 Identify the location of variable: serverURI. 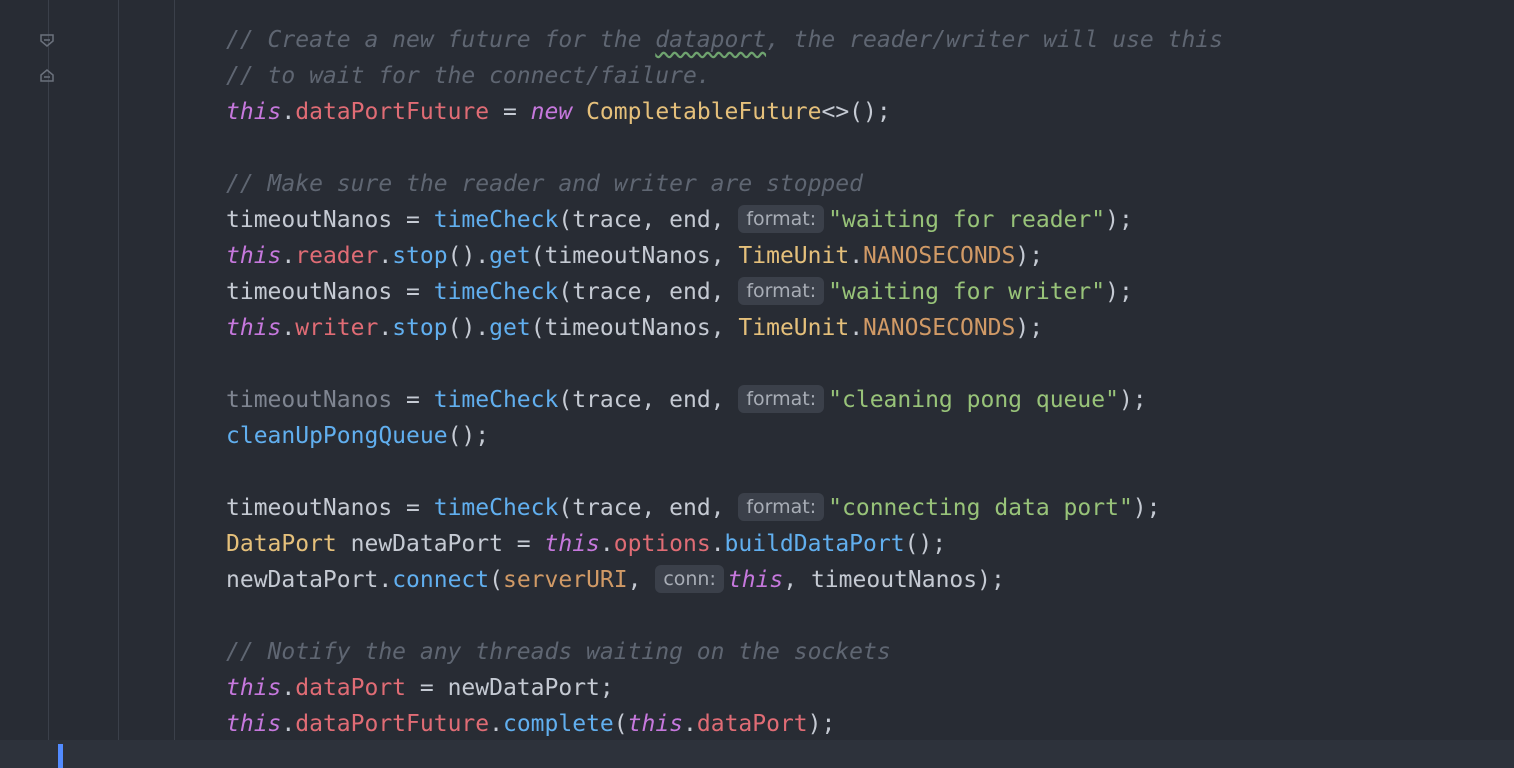
(565, 580).